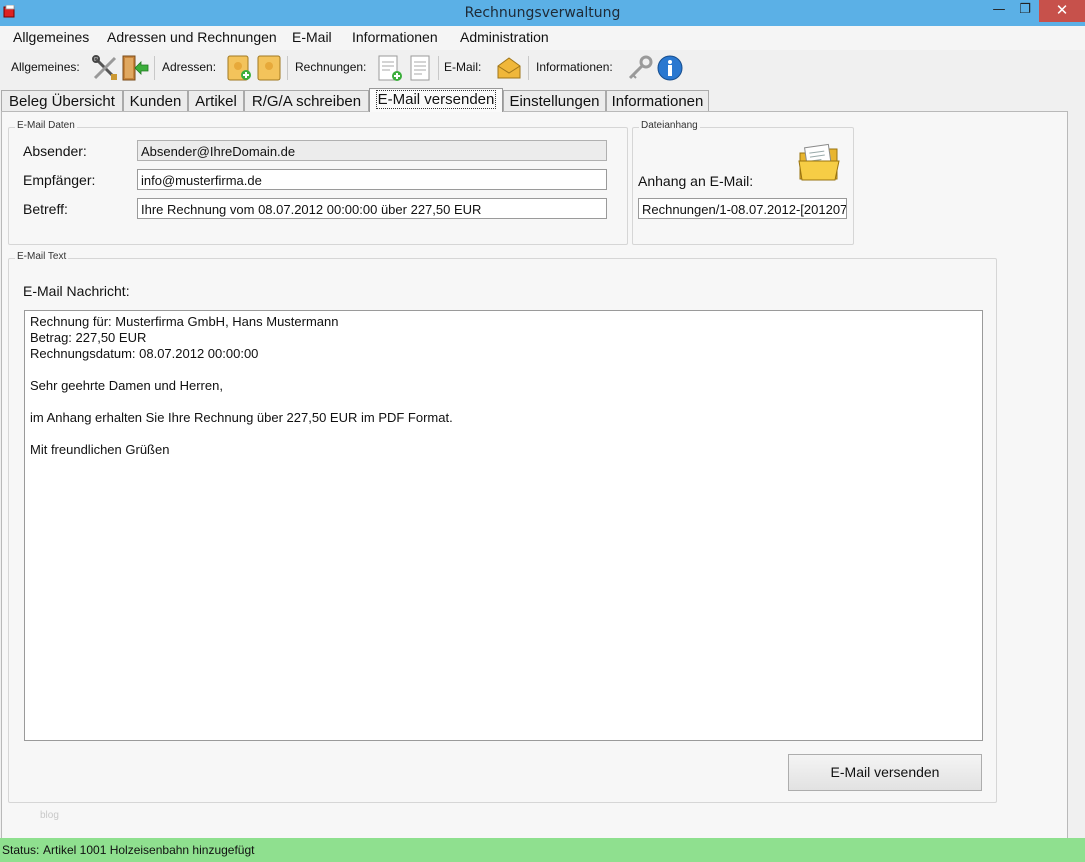 The image size is (1085, 862). What do you see at coordinates (999, 11) in the screenshot?
I see `minimize-button: —` at bounding box center [999, 11].